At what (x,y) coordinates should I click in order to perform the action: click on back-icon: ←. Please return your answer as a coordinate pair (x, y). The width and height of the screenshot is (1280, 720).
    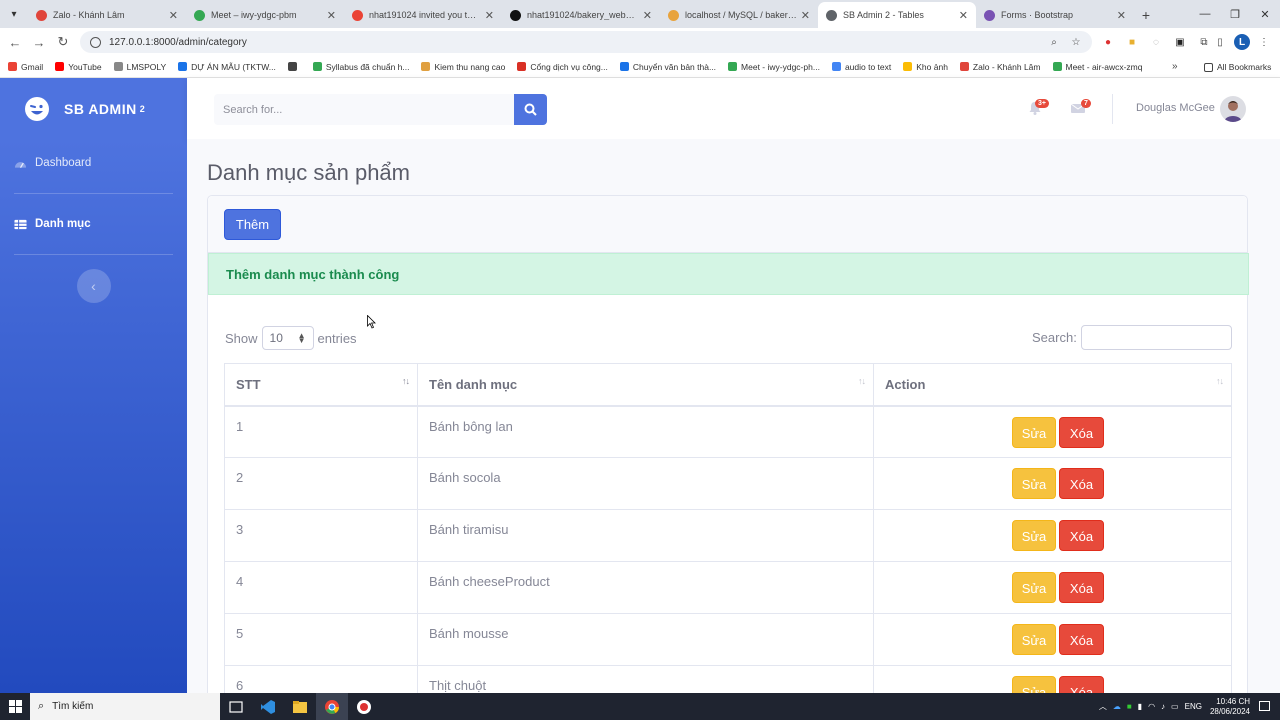
    Looking at the image, I should click on (15, 42).